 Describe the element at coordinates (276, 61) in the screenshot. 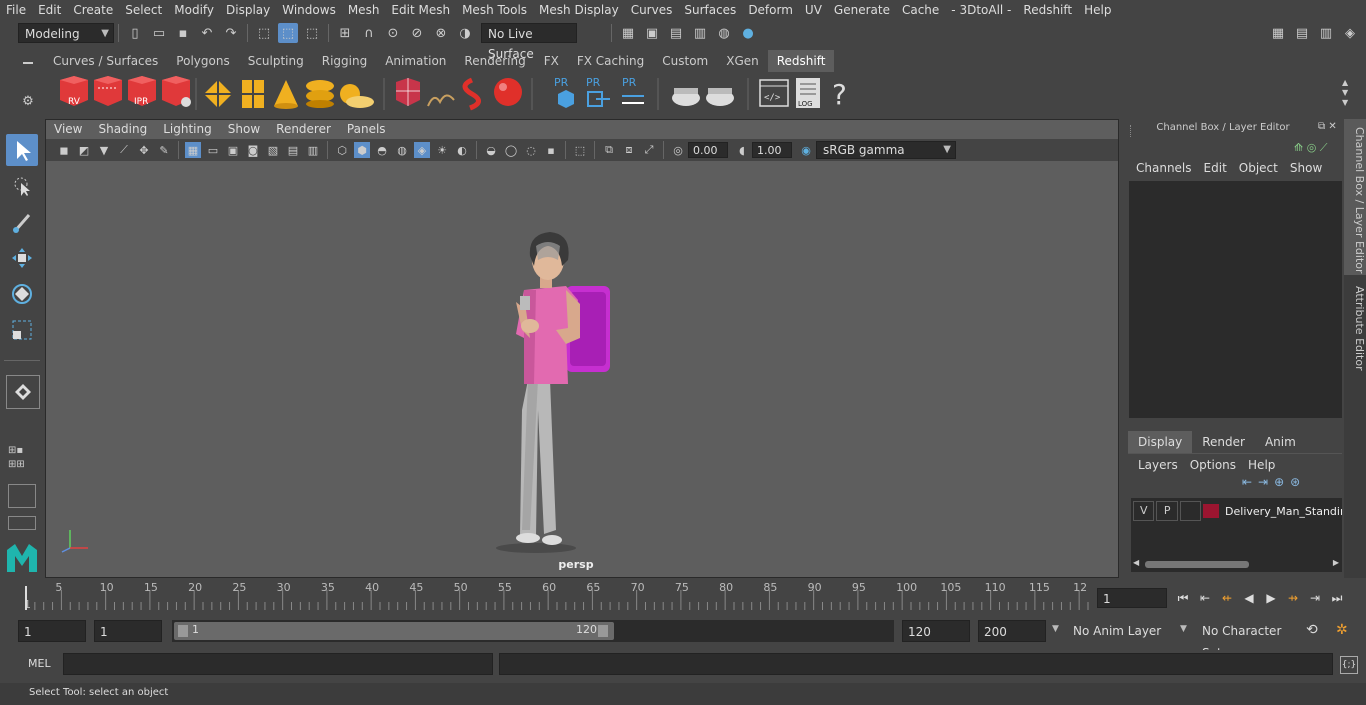

I see `shelf-tab-sculpting: Sculpting` at that location.